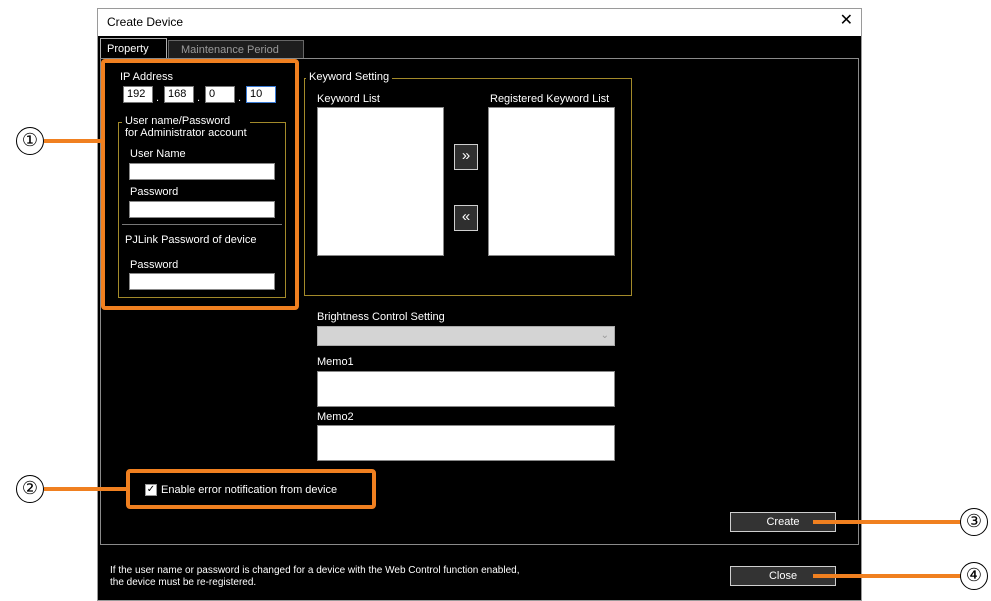  Describe the element at coordinates (974, 522) in the screenshot. I see `callout-3-marker: ③` at that location.